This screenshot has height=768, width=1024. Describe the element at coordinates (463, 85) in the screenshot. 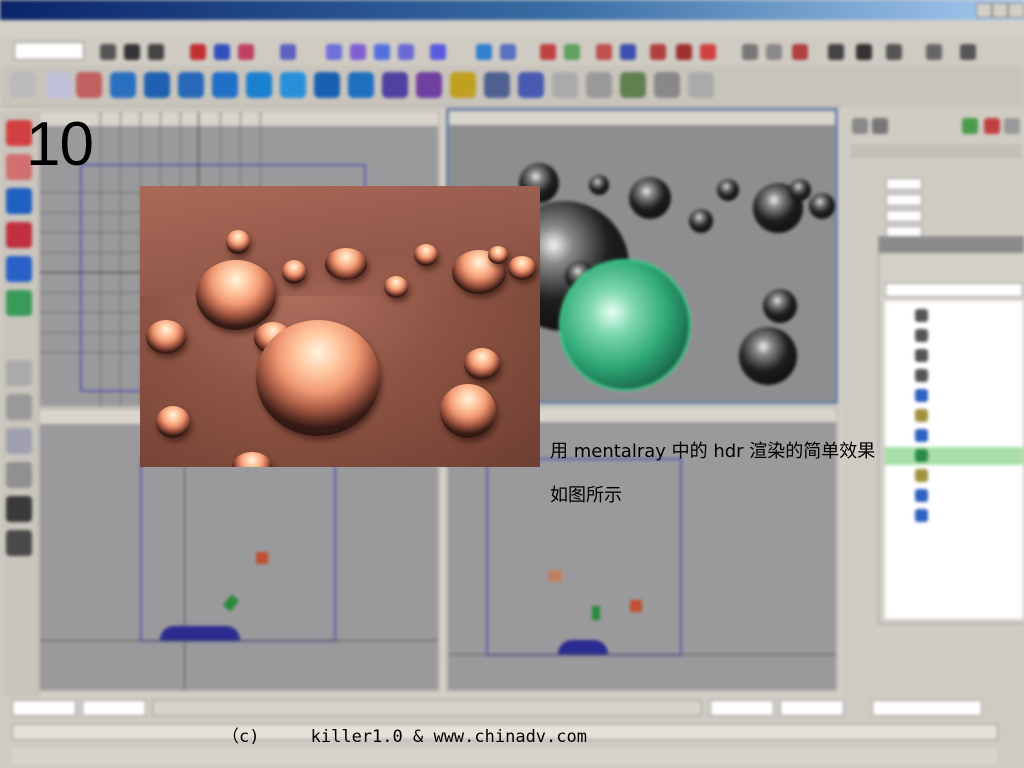

I see `light-icon` at that location.